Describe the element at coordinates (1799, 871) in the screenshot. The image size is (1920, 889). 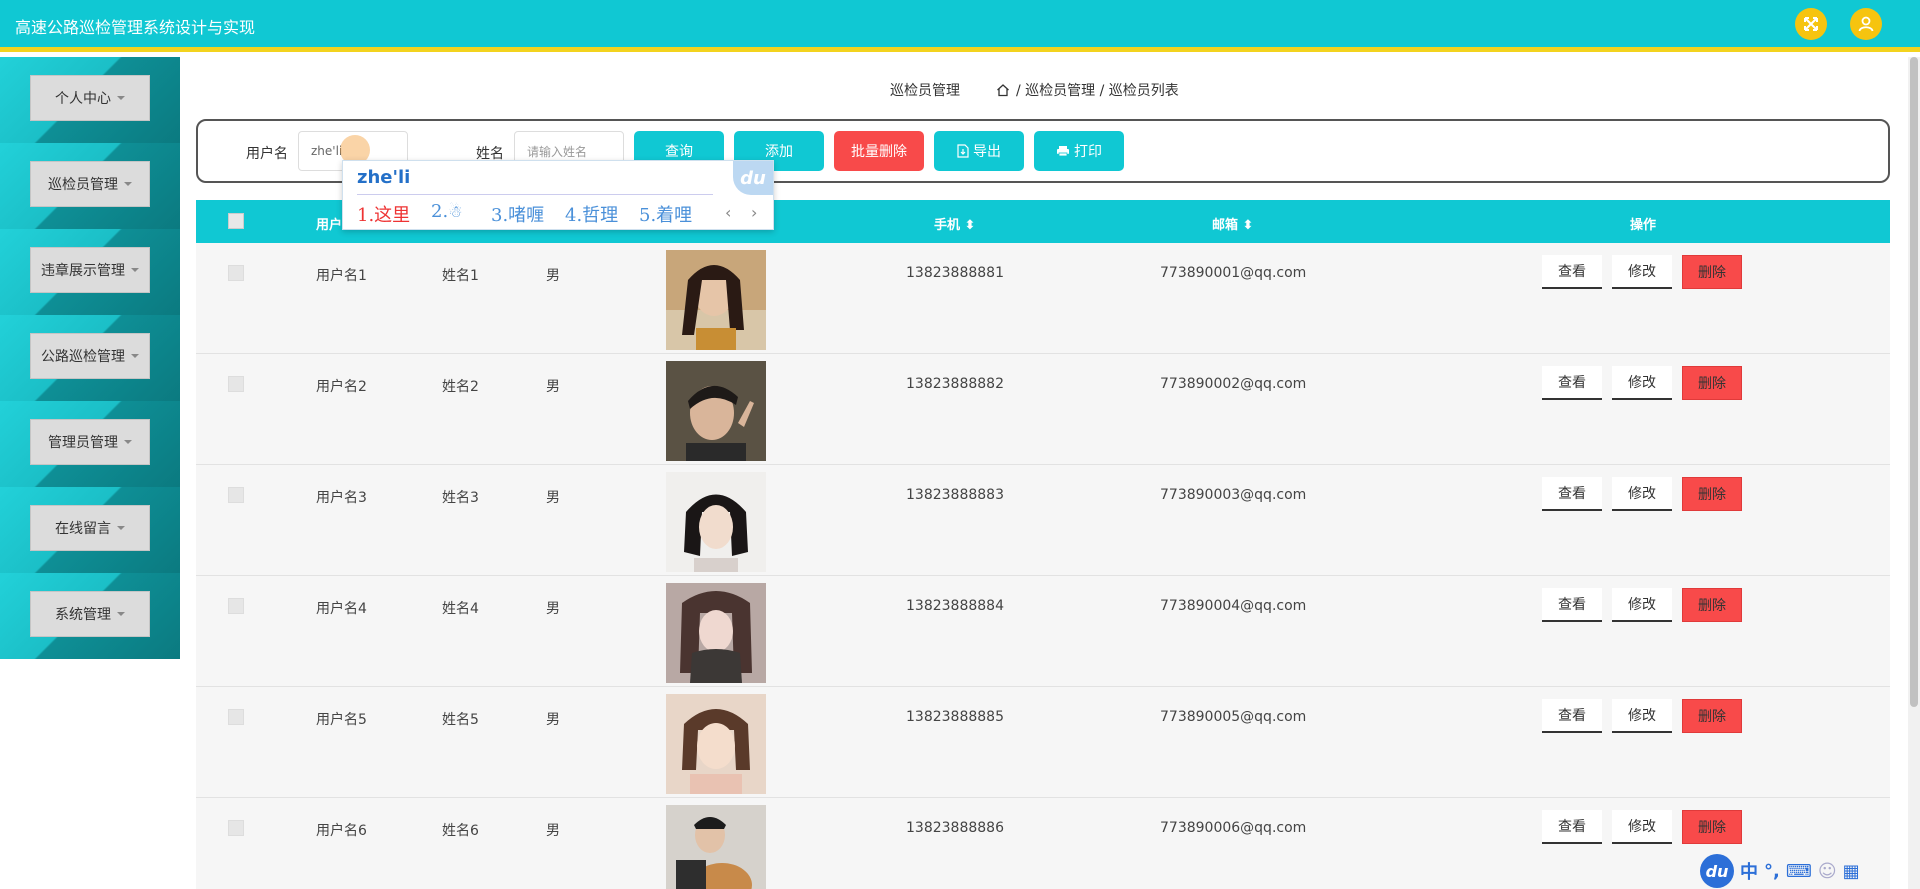
I see `keyboard-icon: ⌨` at that location.